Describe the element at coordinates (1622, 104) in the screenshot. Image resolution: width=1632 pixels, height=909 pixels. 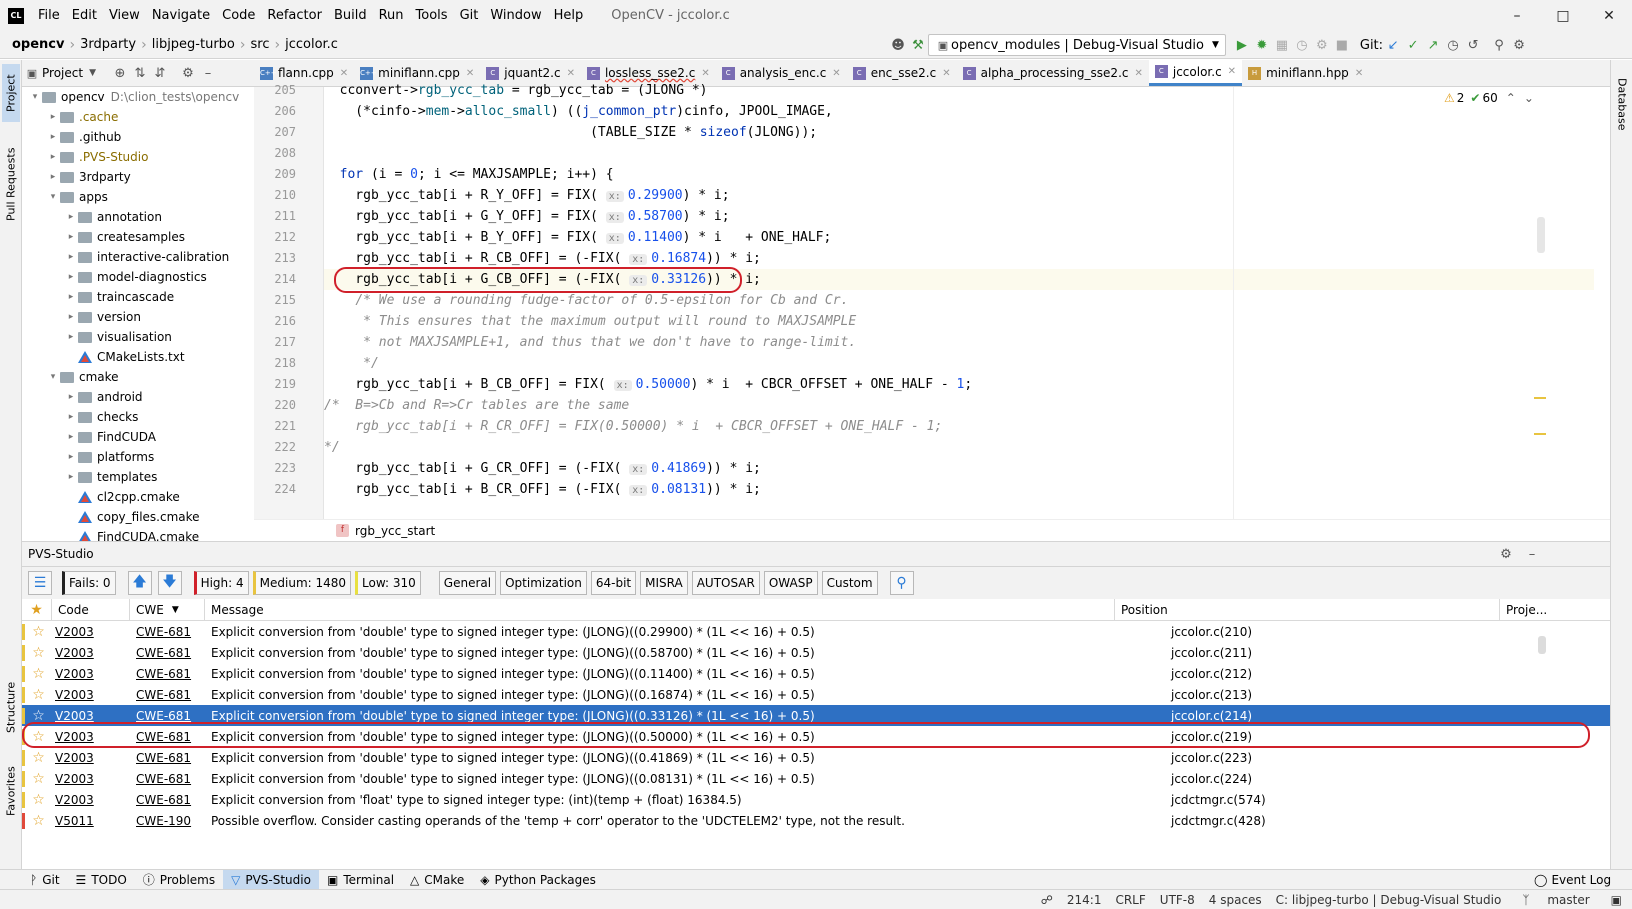
I see `database-tool-tab: Database` at that location.